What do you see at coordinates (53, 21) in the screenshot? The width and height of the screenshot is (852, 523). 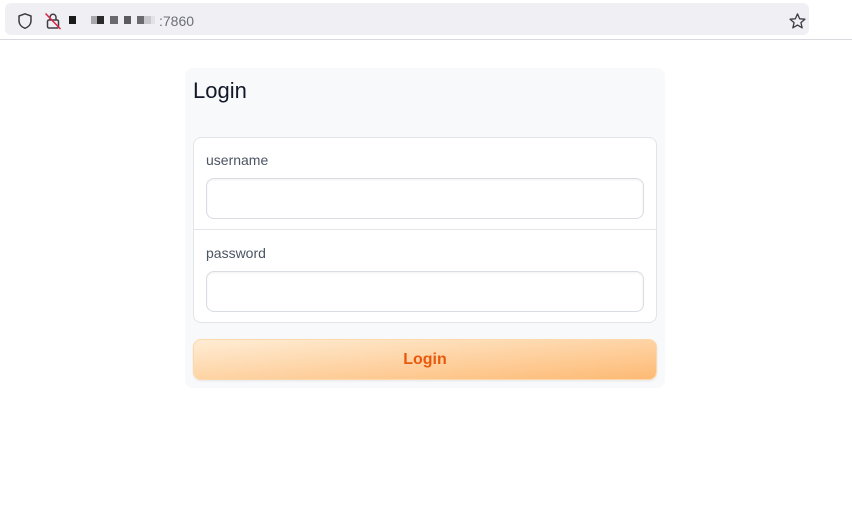 I see `lock-slash-icon` at bounding box center [53, 21].